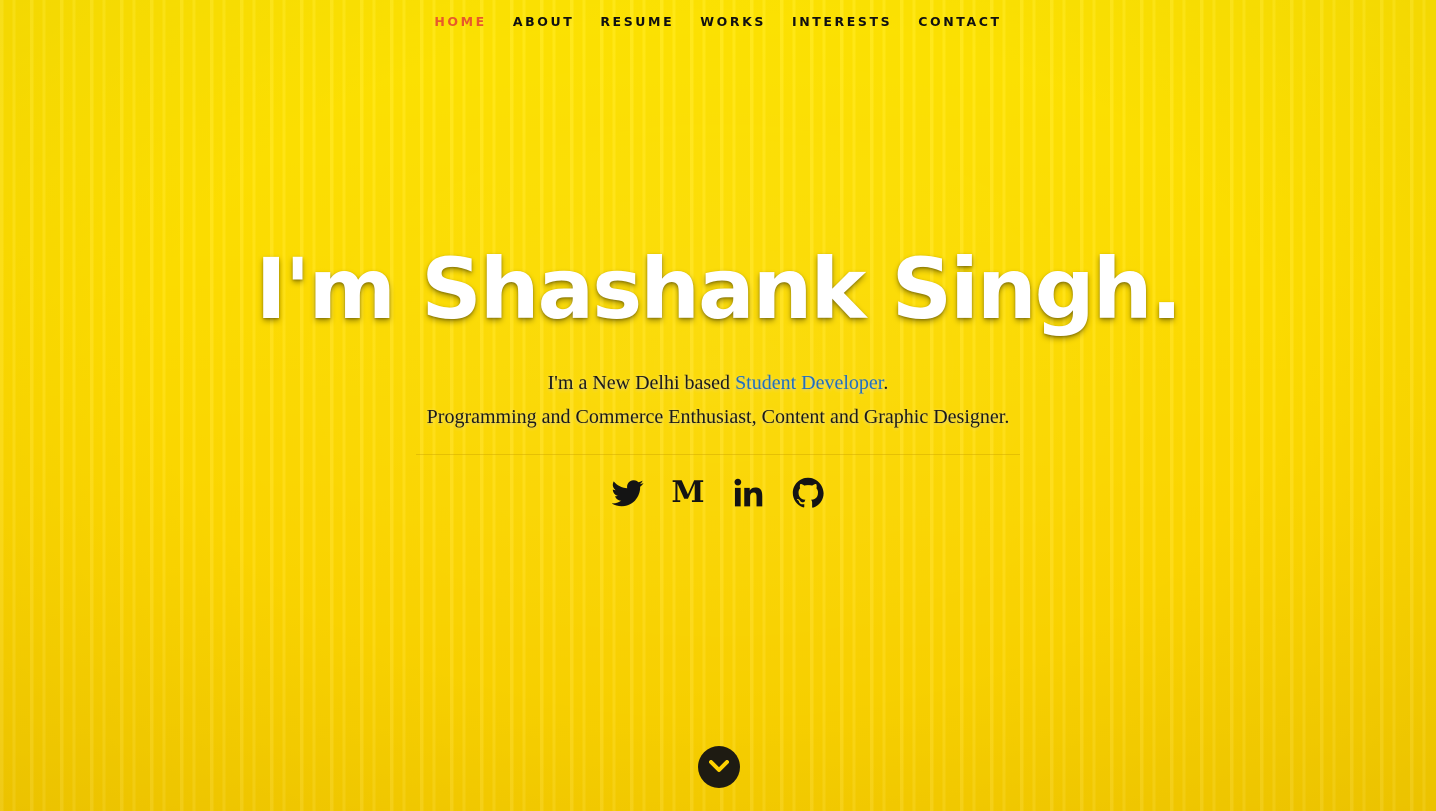  I want to click on github-link, so click(808, 493).